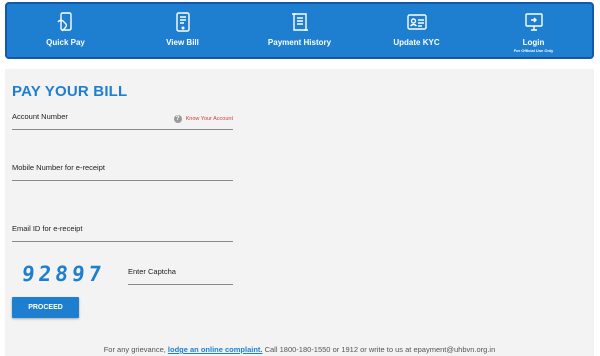 The width and height of the screenshot is (600, 356). I want to click on nav-label: Quick Pay, so click(65, 42).